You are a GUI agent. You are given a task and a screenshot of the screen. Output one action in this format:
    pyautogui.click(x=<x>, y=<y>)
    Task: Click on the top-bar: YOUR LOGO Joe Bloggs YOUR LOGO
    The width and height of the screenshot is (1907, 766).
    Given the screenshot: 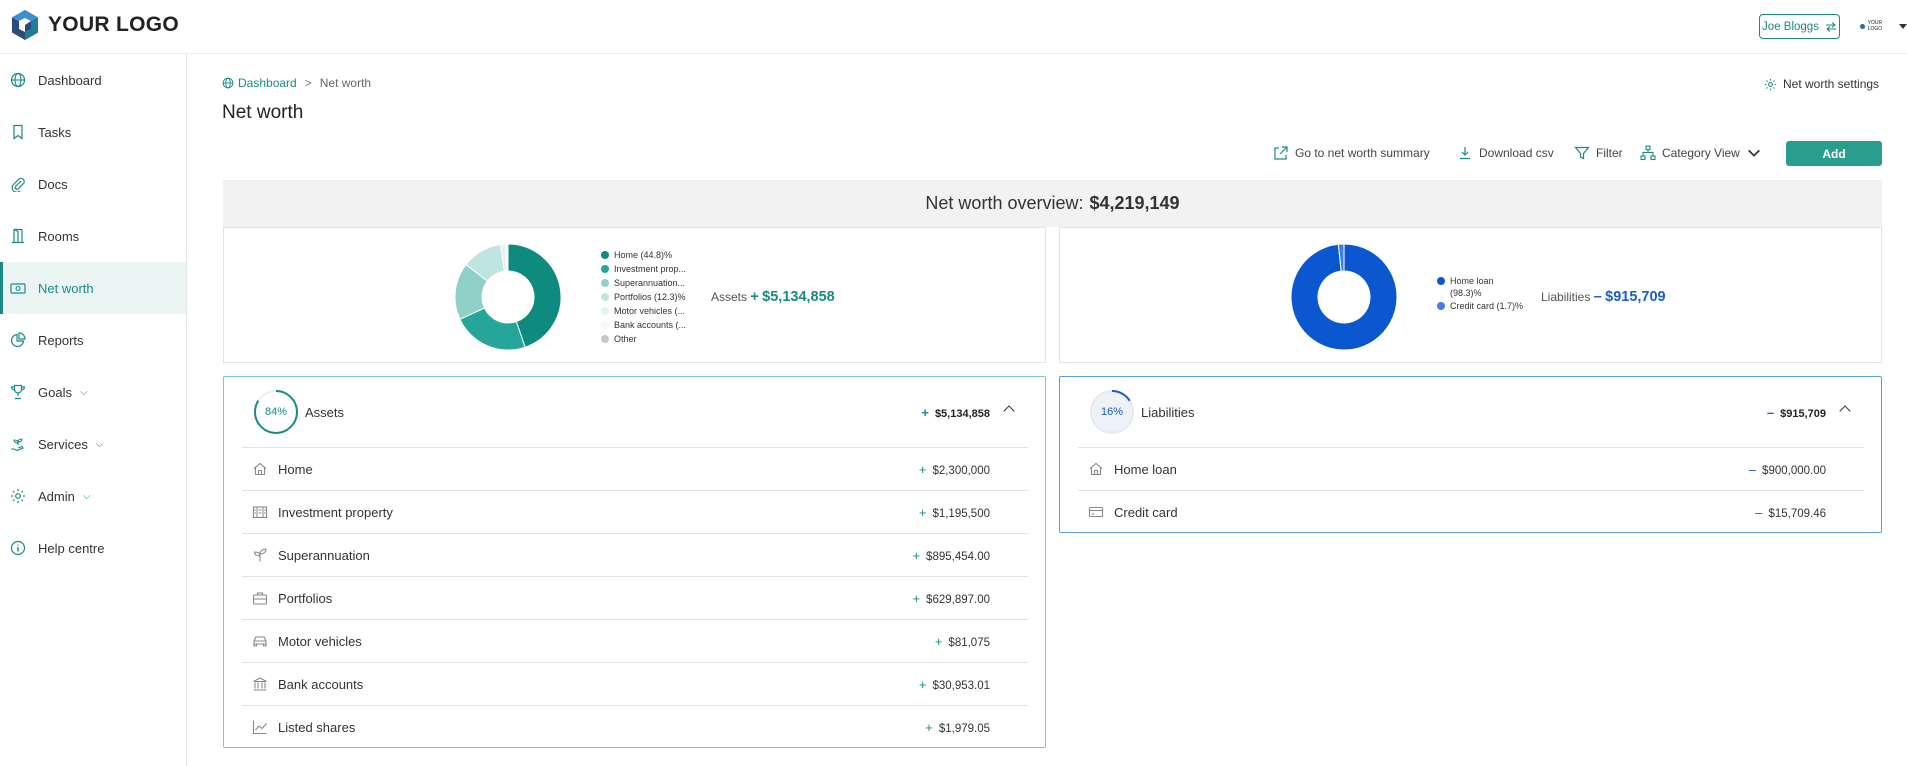 What is the action you would take?
    pyautogui.click(x=953, y=27)
    